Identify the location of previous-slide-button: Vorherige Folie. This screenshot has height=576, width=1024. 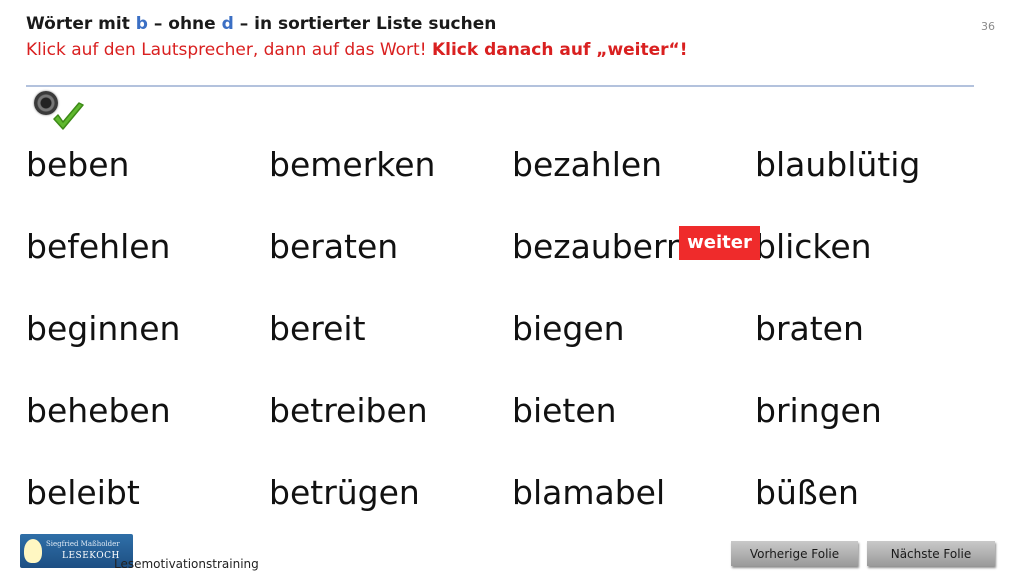
(794, 553).